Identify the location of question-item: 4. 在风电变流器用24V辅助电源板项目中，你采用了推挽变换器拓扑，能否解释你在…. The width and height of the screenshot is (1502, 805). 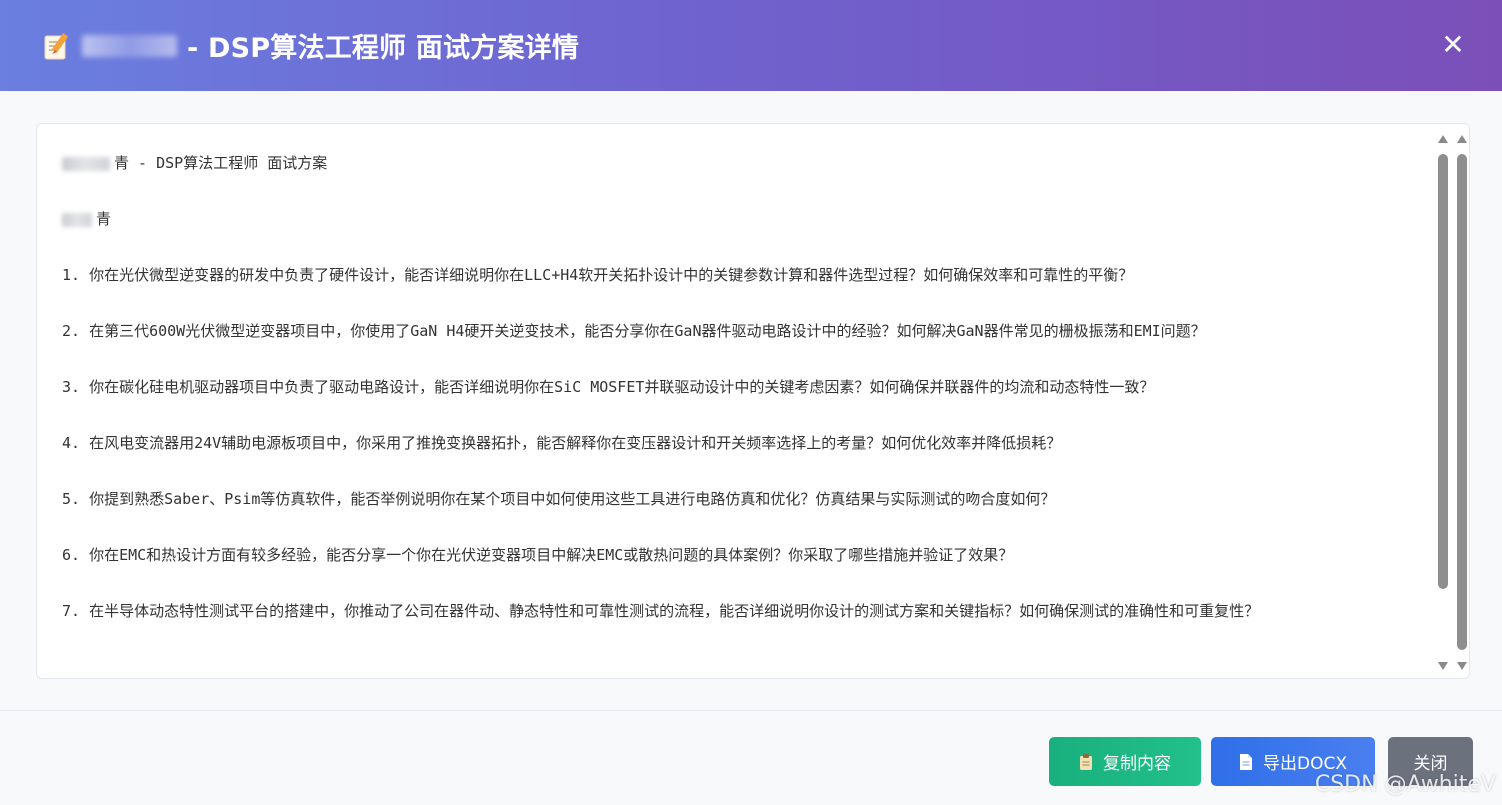
(562, 443).